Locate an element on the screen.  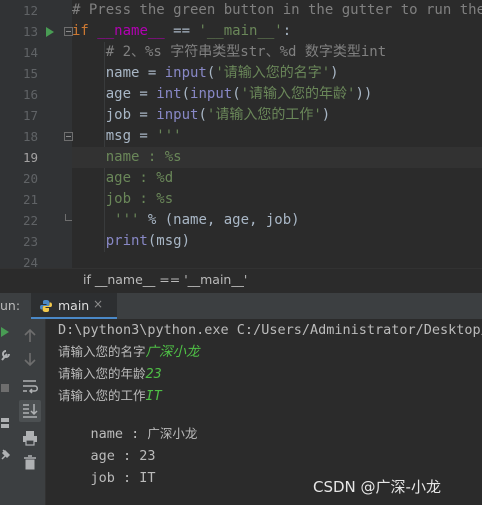
line-number: 14 is located at coordinates (30, 52).